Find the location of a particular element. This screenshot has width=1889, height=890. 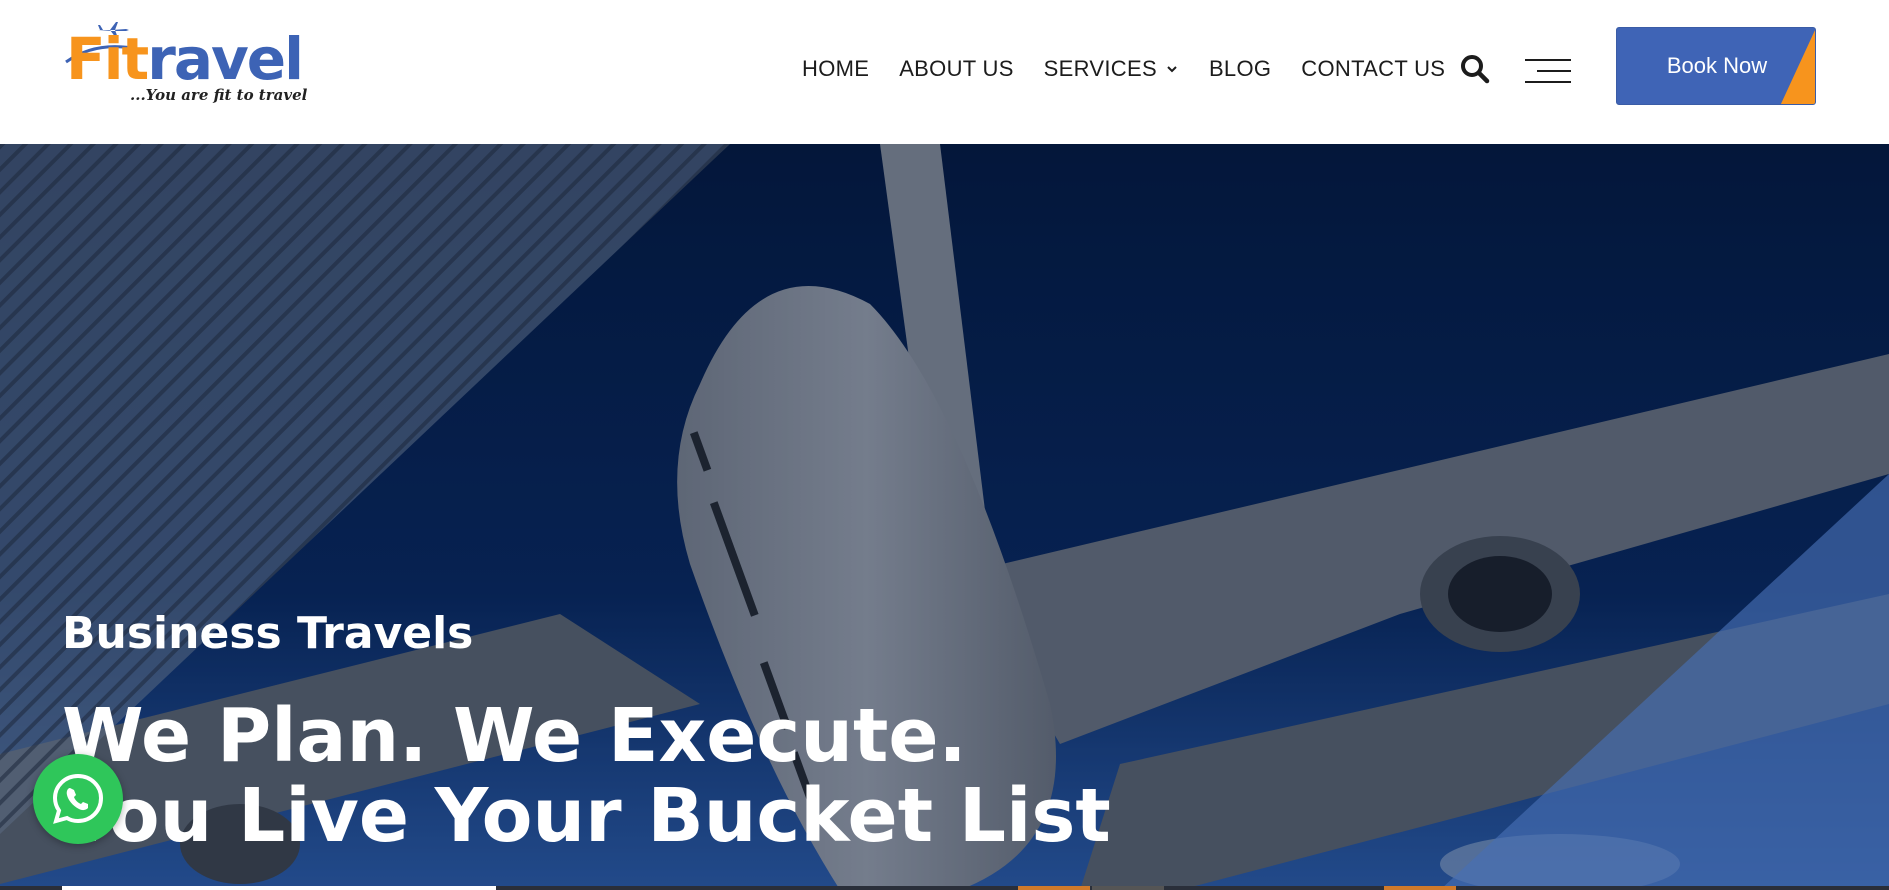

nav-blog: BLOG is located at coordinates (1240, 69).